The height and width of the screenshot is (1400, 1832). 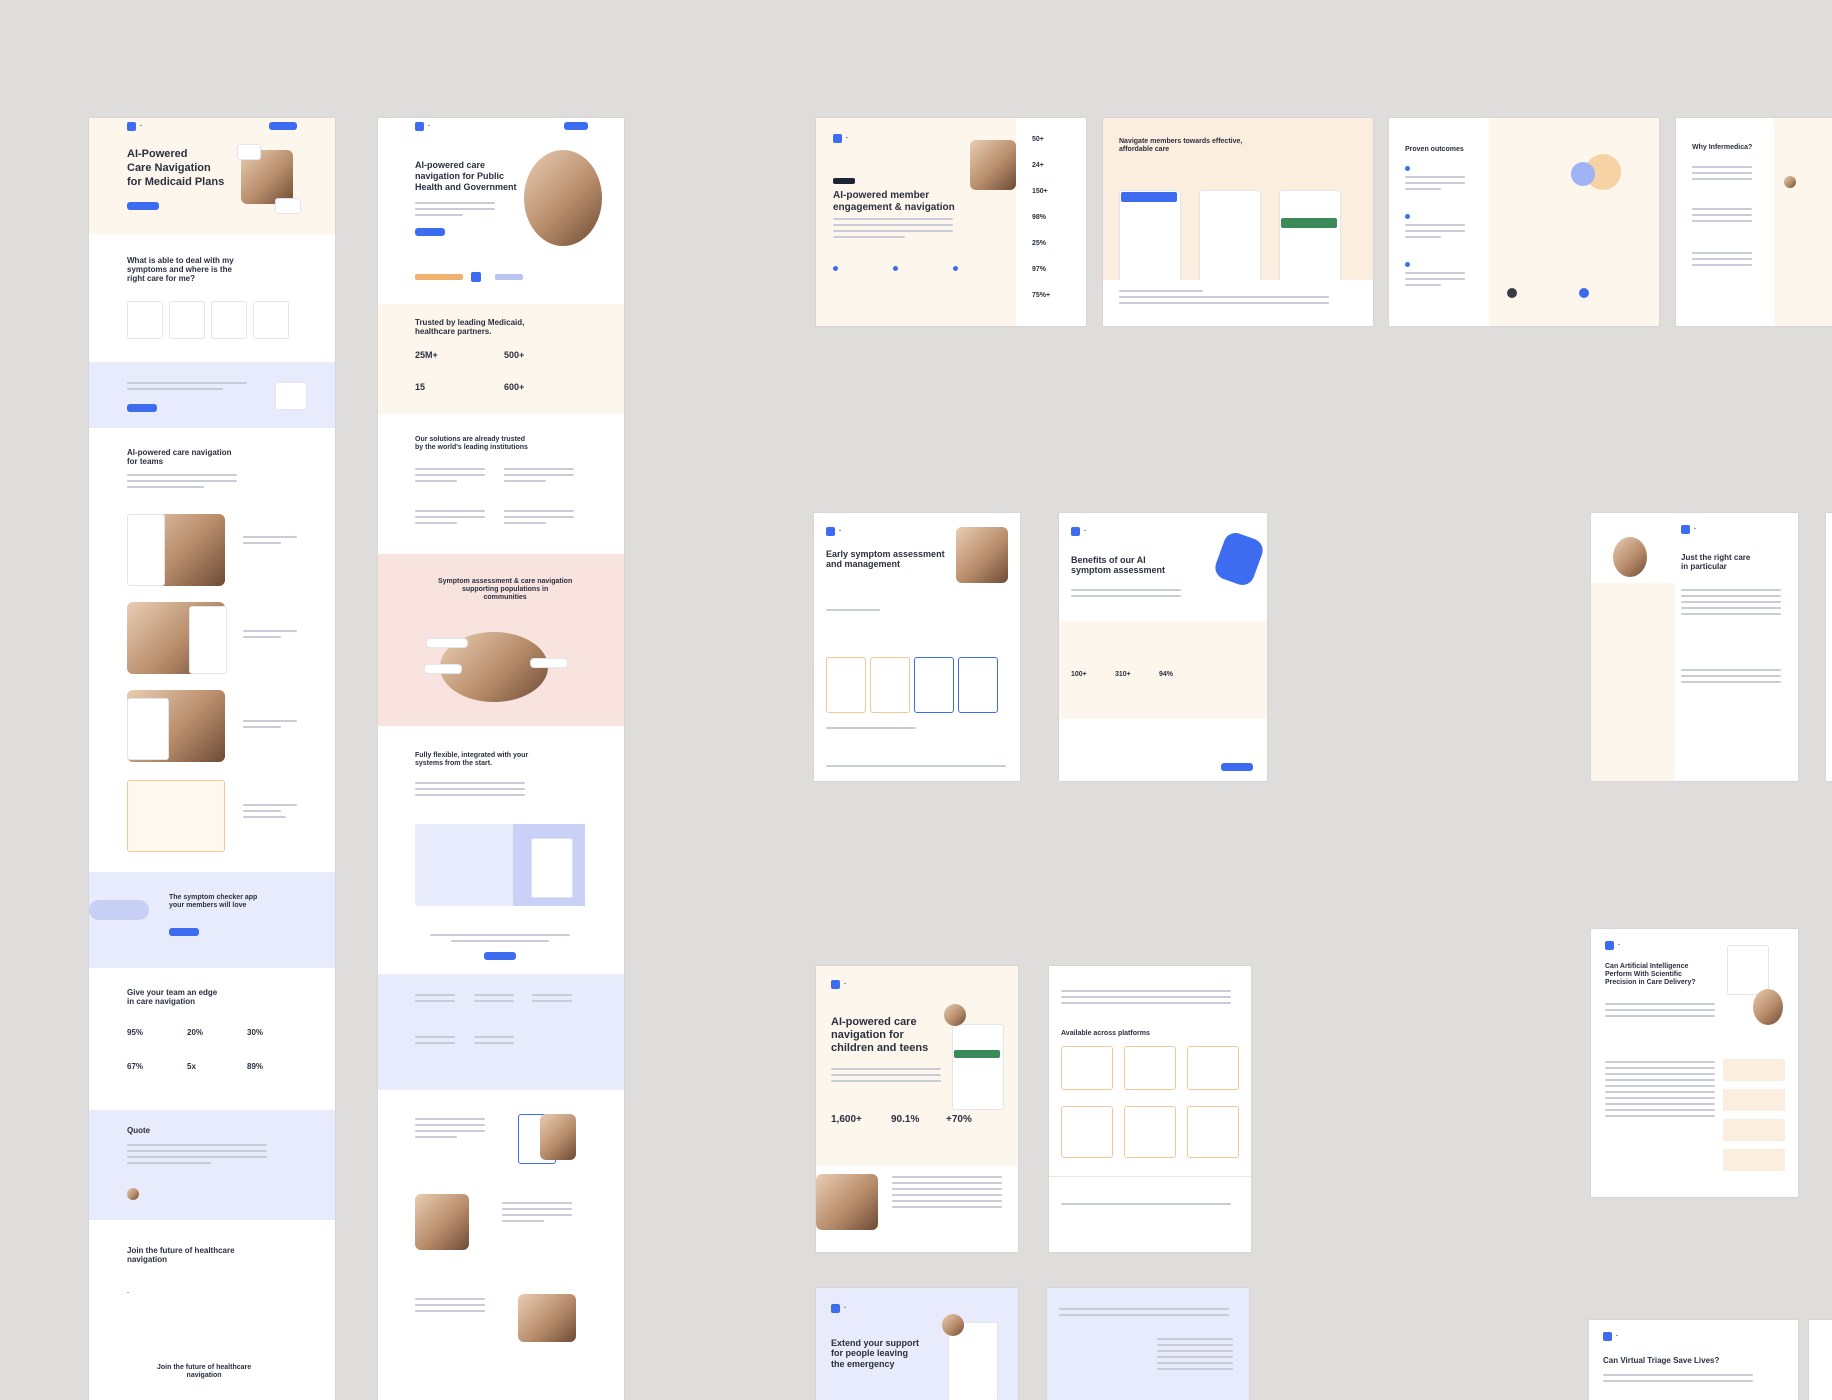 What do you see at coordinates (993, 165) in the screenshot?
I see `frame-photo` at bounding box center [993, 165].